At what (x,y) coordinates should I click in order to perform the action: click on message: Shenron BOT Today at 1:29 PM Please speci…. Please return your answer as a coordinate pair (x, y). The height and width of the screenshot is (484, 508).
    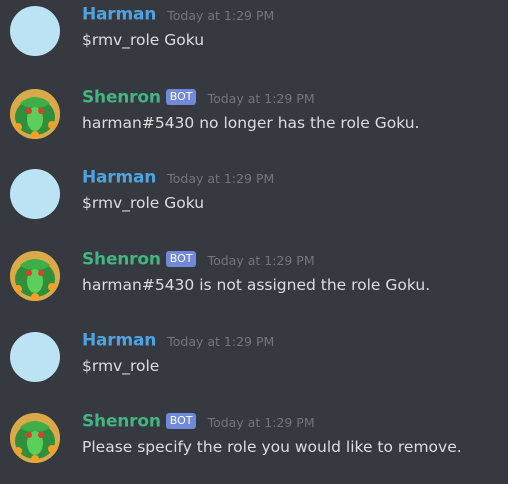
    Looking at the image, I should click on (254, 445).